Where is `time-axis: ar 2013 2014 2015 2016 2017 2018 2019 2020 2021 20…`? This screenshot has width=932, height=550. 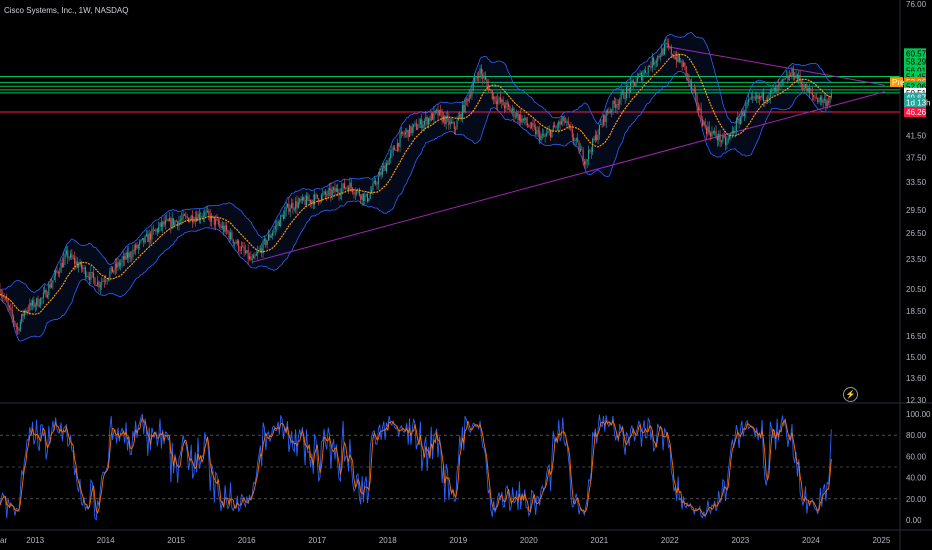
time-axis: ar 2013 2014 2015 2016 2017 2018 2019 2020 2021 20… is located at coordinates (466, 537).